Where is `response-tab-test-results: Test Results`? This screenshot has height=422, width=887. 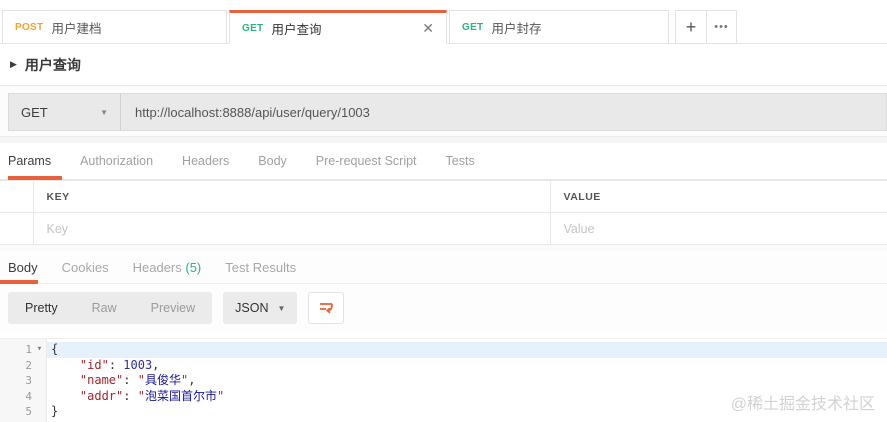
response-tab-test-results: Test Results is located at coordinates (260, 267).